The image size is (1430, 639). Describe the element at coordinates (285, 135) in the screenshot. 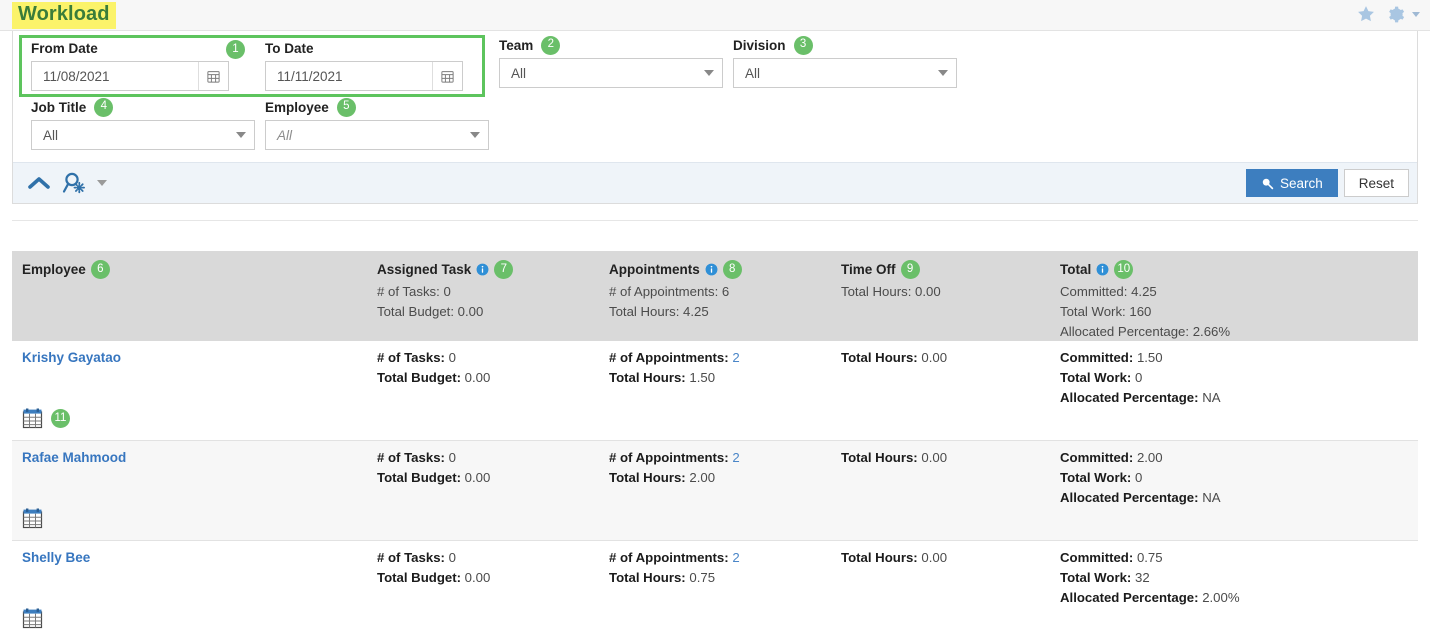

I see `employee-value: All` at that location.